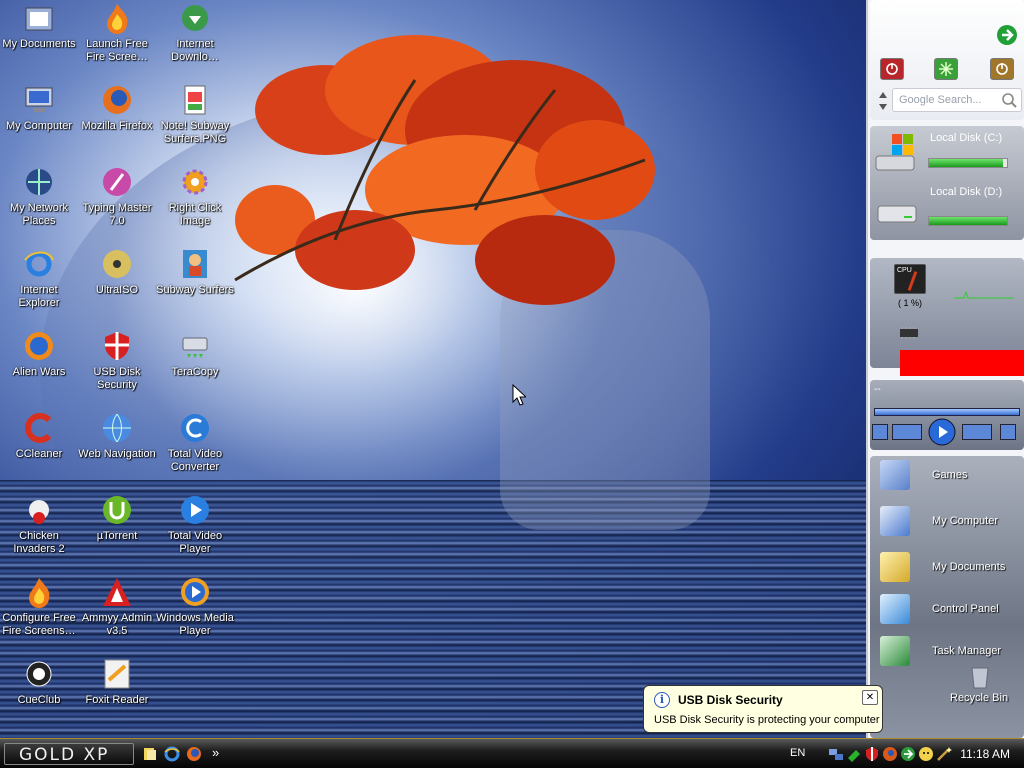 The image size is (1024, 768). What do you see at coordinates (195, 182) in the screenshot?
I see `gear-icon` at bounding box center [195, 182].